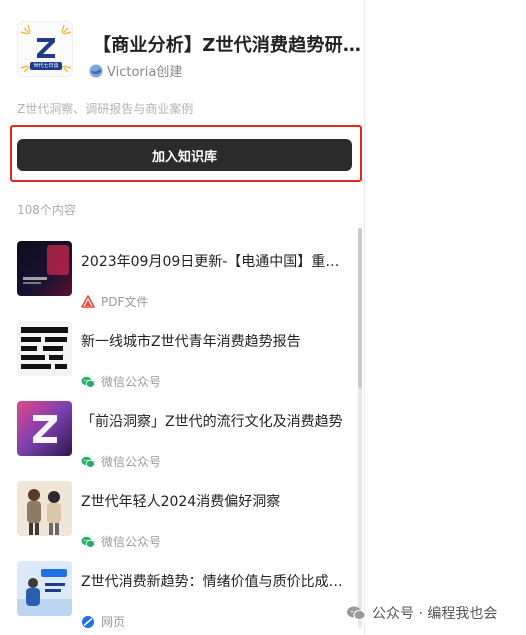  I want to click on creator-avatar-icon, so click(96, 71).